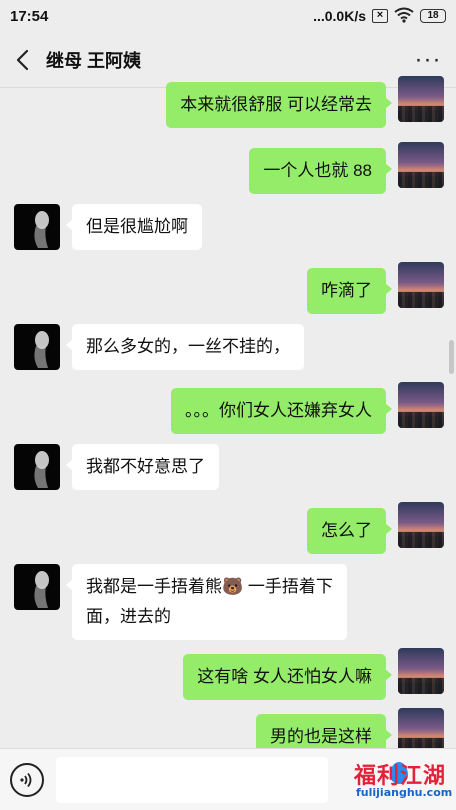 The width and height of the screenshot is (456, 810). Describe the element at coordinates (228, 60) in the screenshot. I see `chat-header: 继母 王阿姨 ···` at that location.